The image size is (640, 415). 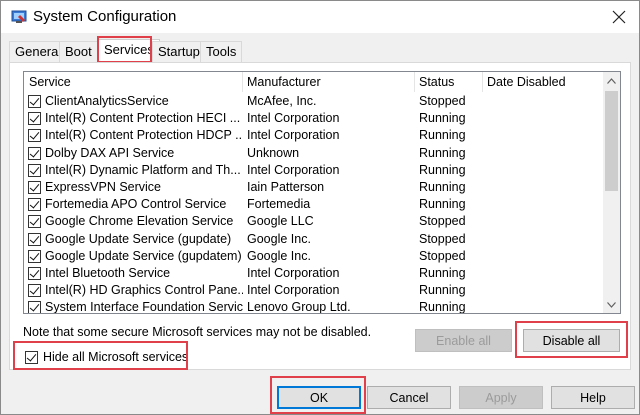 I want to click on column-header-status: Status, so click(x=448, y=82).